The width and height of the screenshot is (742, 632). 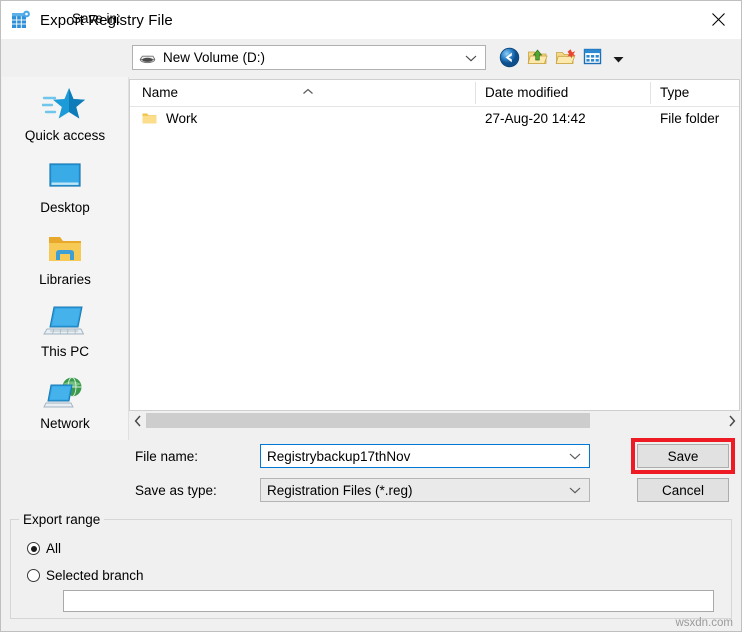 I want to click on cell-name: Work, so click(x=182, y=118).